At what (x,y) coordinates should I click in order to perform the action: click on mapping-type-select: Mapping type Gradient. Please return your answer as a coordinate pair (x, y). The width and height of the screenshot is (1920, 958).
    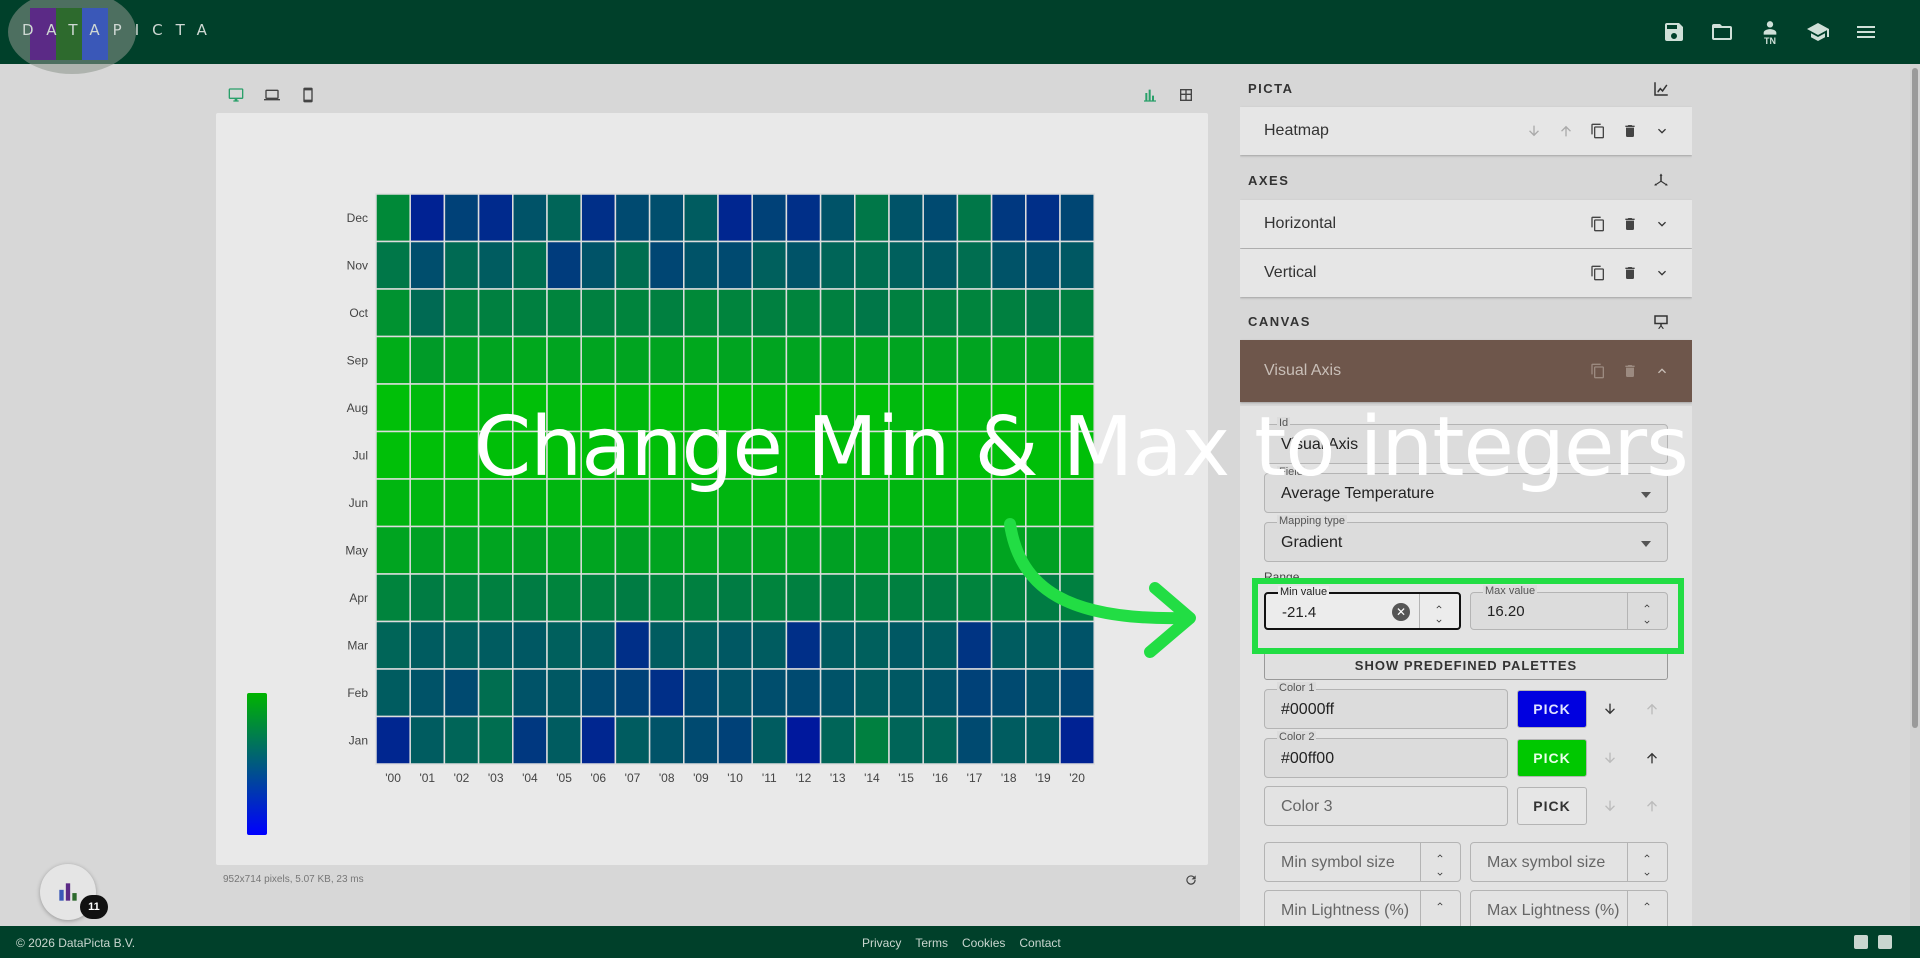
    Looking at the image, I should click on (1466, 538).